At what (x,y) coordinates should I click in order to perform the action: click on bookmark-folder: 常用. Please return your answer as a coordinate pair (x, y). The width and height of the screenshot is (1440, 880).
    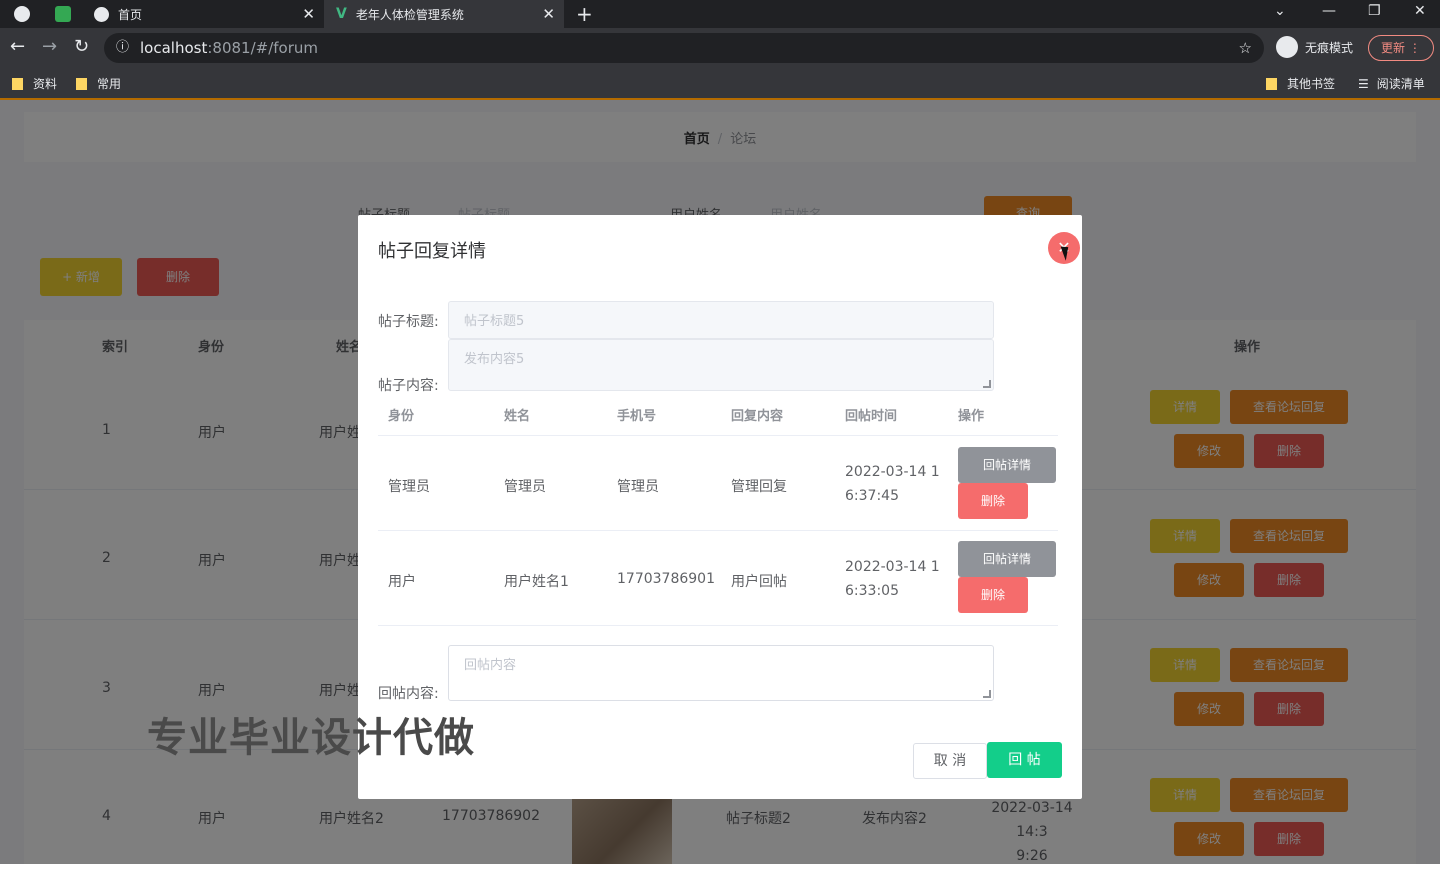
    Looking at the image, I should click on (98, 83).